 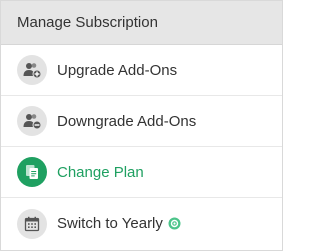 I want to click on menu-item-label: Downgrade Add-Ons, so click(x=127, y=121).